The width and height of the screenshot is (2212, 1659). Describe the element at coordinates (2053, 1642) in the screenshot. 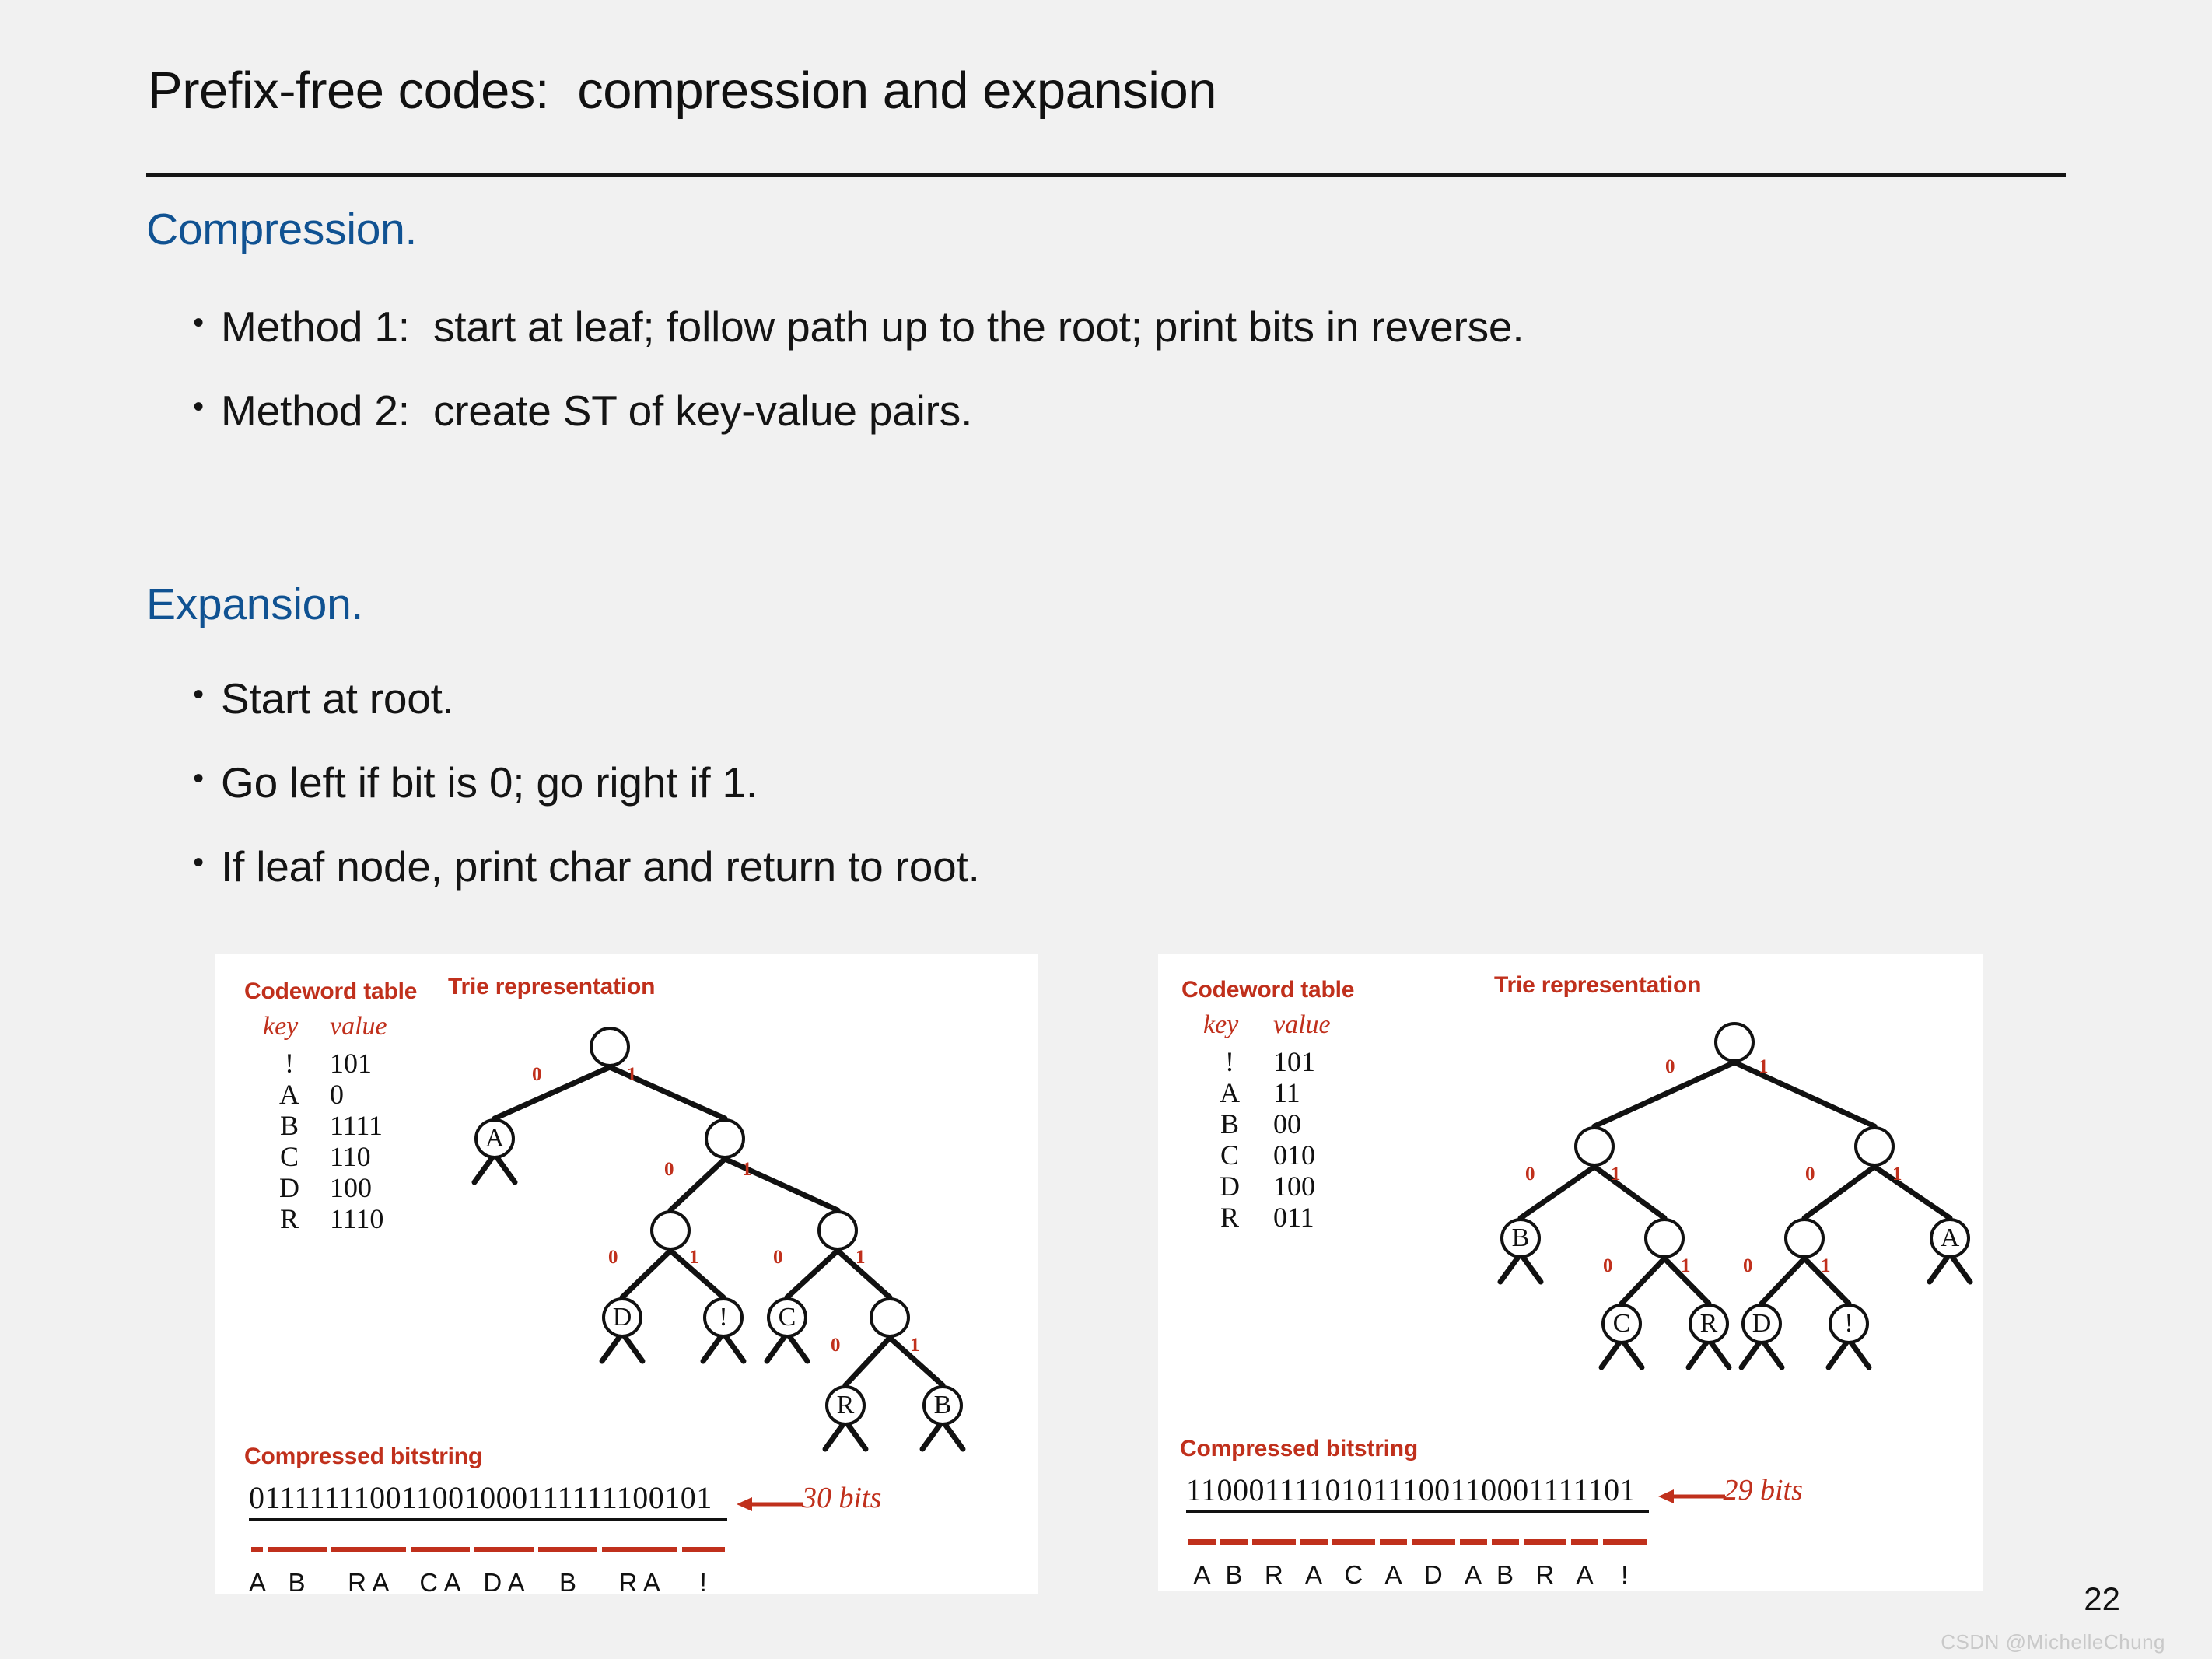

I see `watermark: CSDN @MichelleChung` at that location.